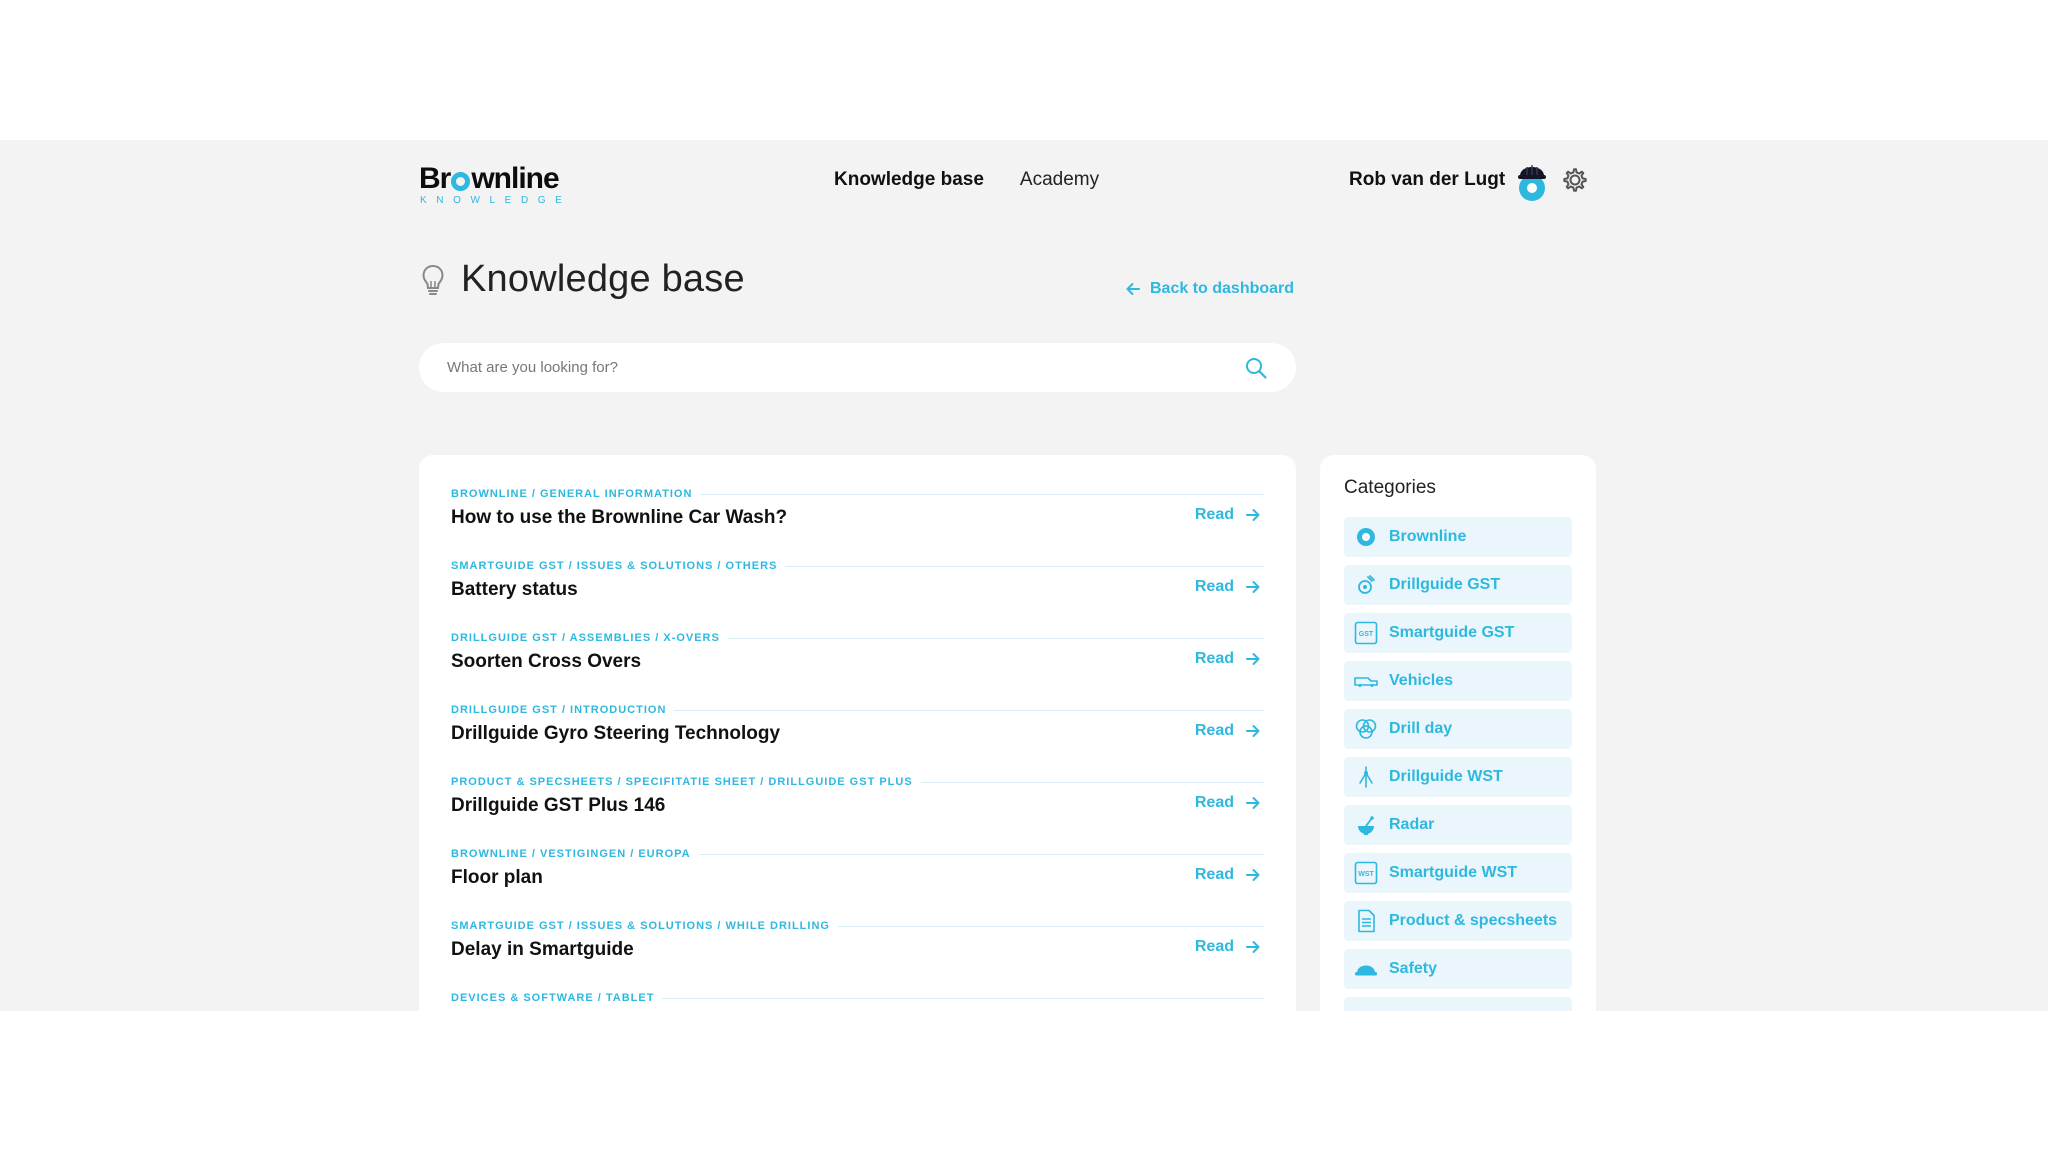 The height and width of the screenshot is (1150, 2048). Describe the element at coordinates (1453, 872) in the screenshot. I see `category-label: Smartguide WST` at that location.